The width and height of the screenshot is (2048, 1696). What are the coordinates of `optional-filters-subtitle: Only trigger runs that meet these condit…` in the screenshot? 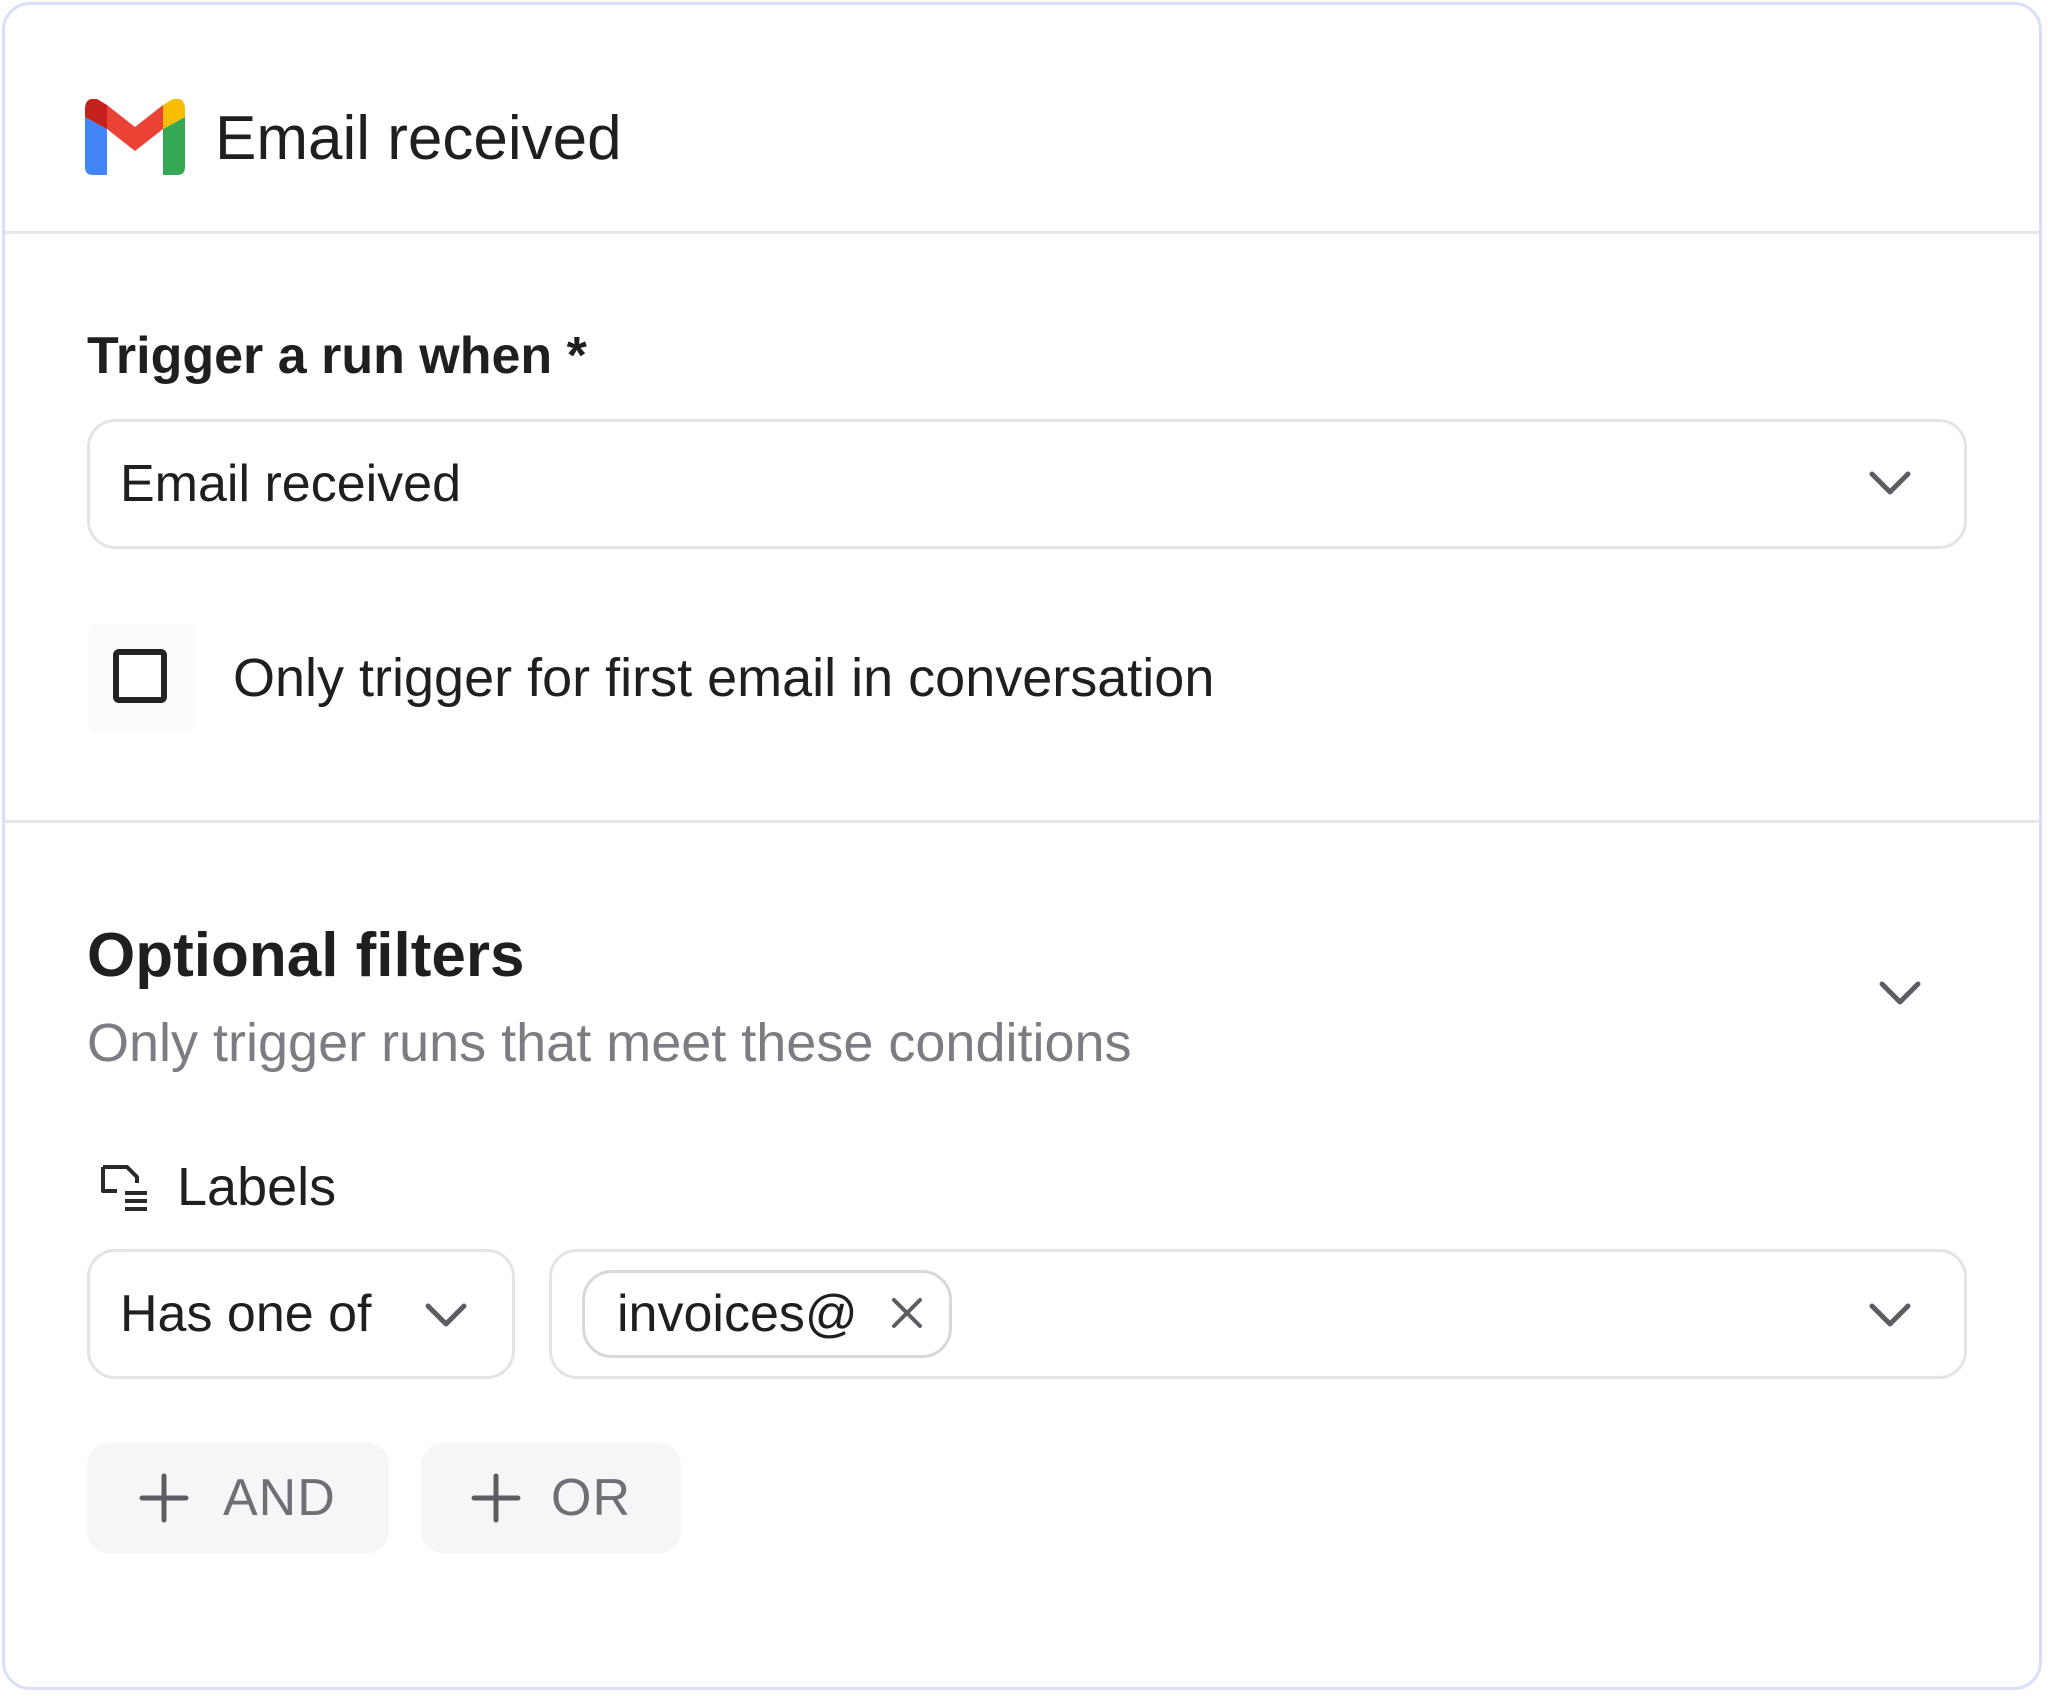 It's located at (609, 1043).